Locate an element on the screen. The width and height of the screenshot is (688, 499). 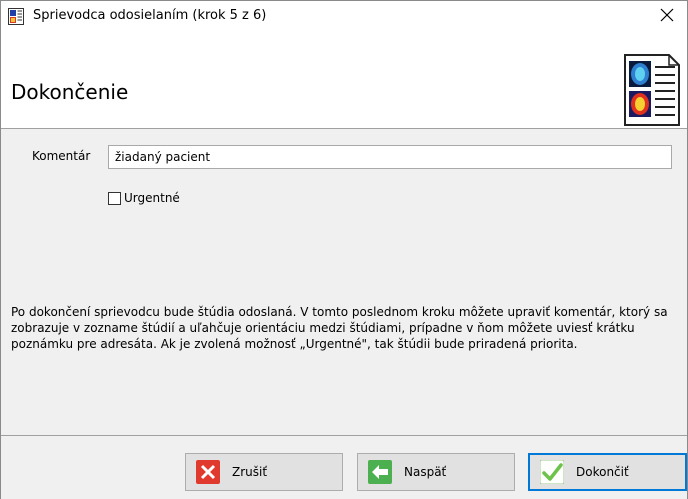
back-button: Naspäť is located at coordinates (436, 472).